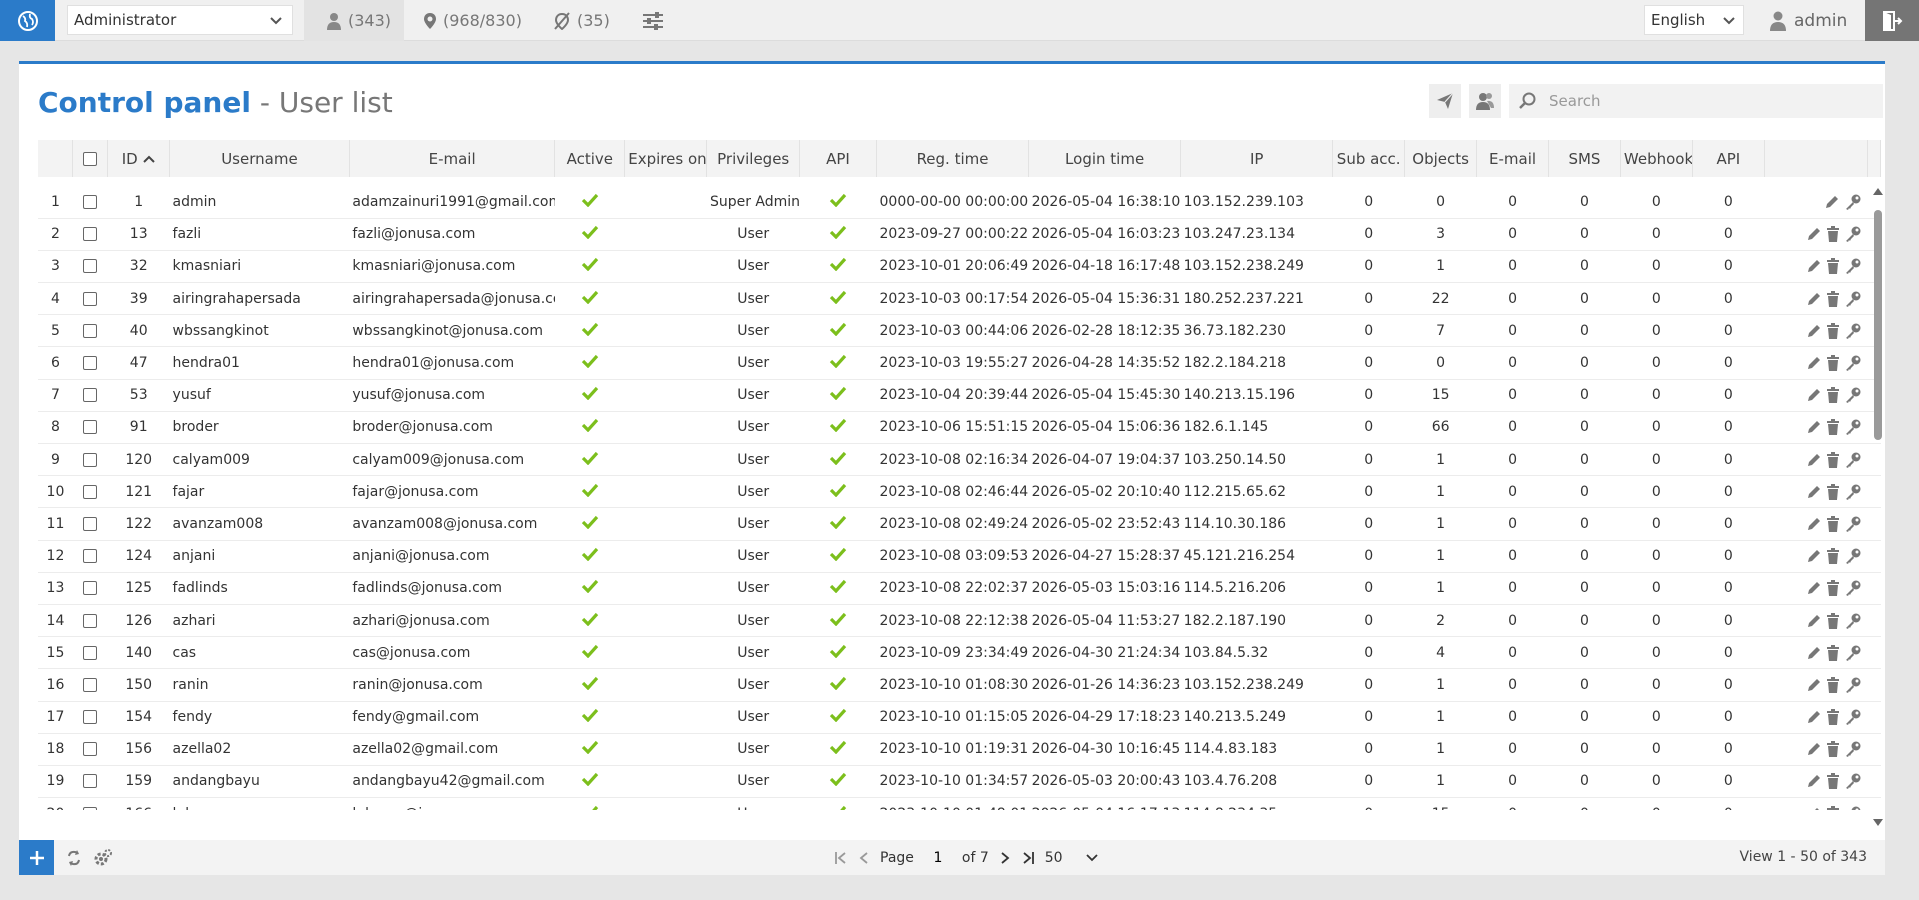 The image size is (1919, 900). I want to click on header-active: Active, so click(590, 158).